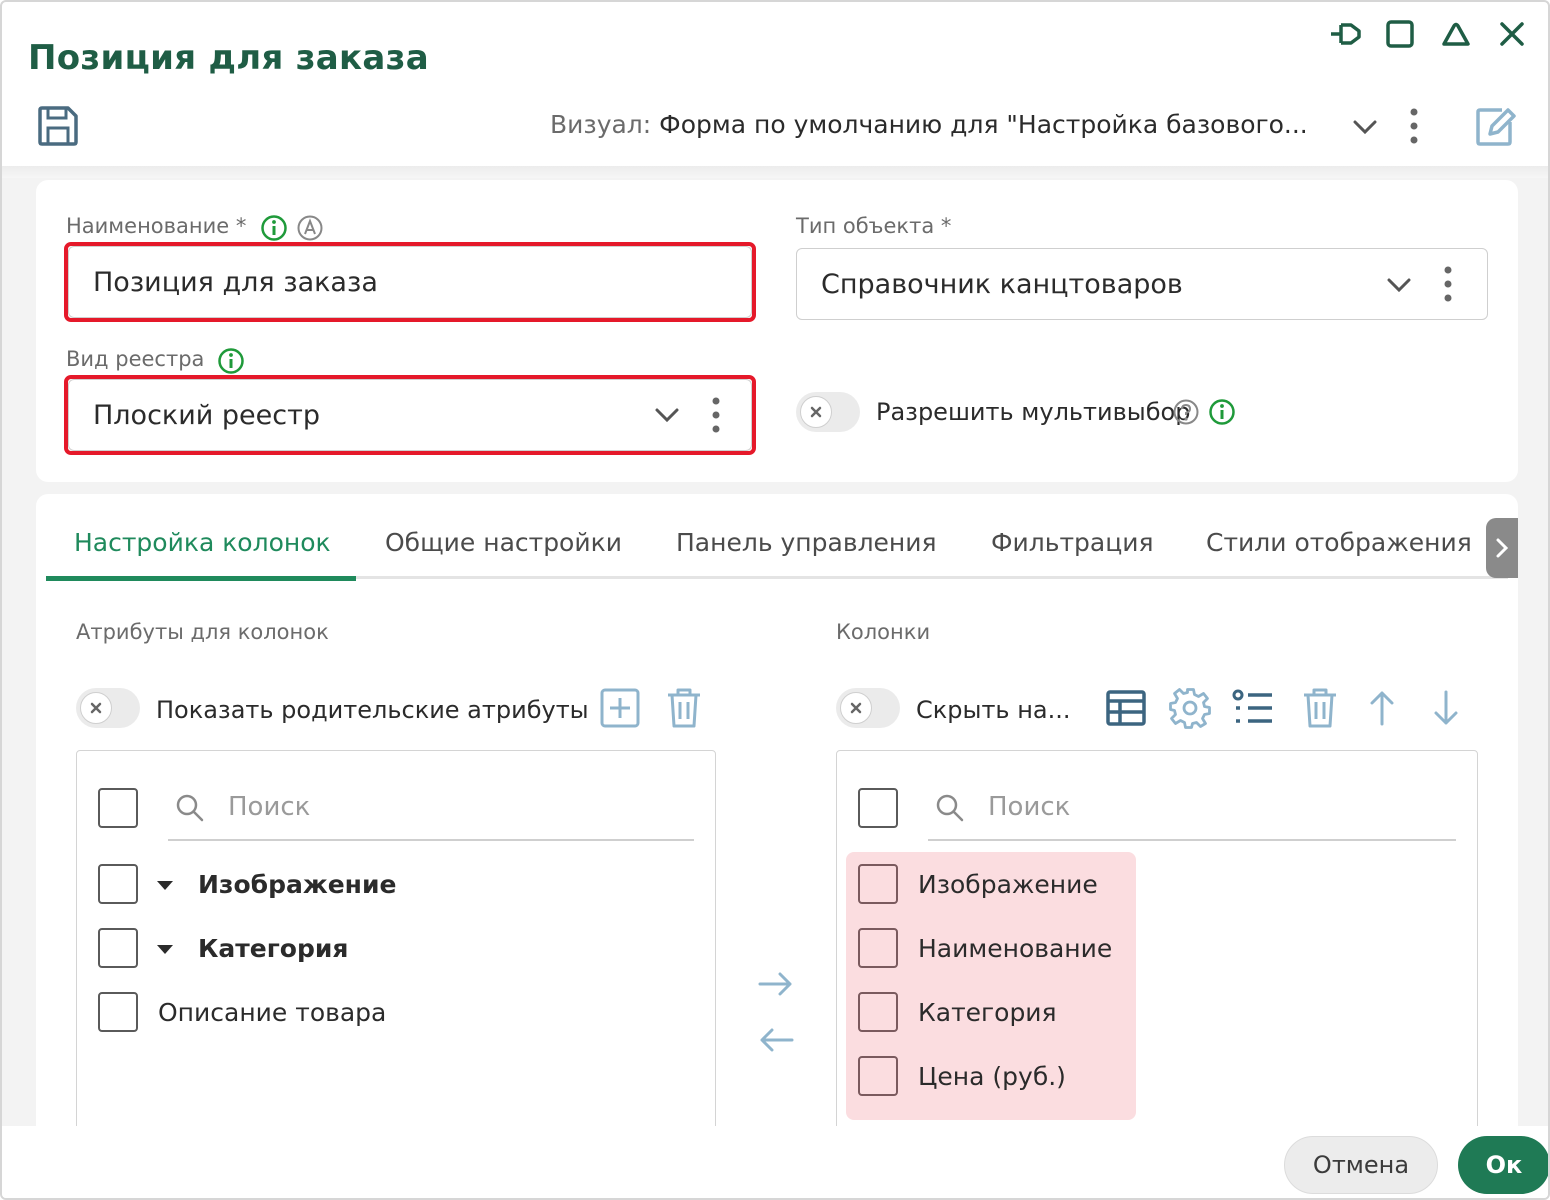 The height and width of the screenshot is (1200, 1550). I want to click on show-parent-attributes-toggle, so click(108, 708).